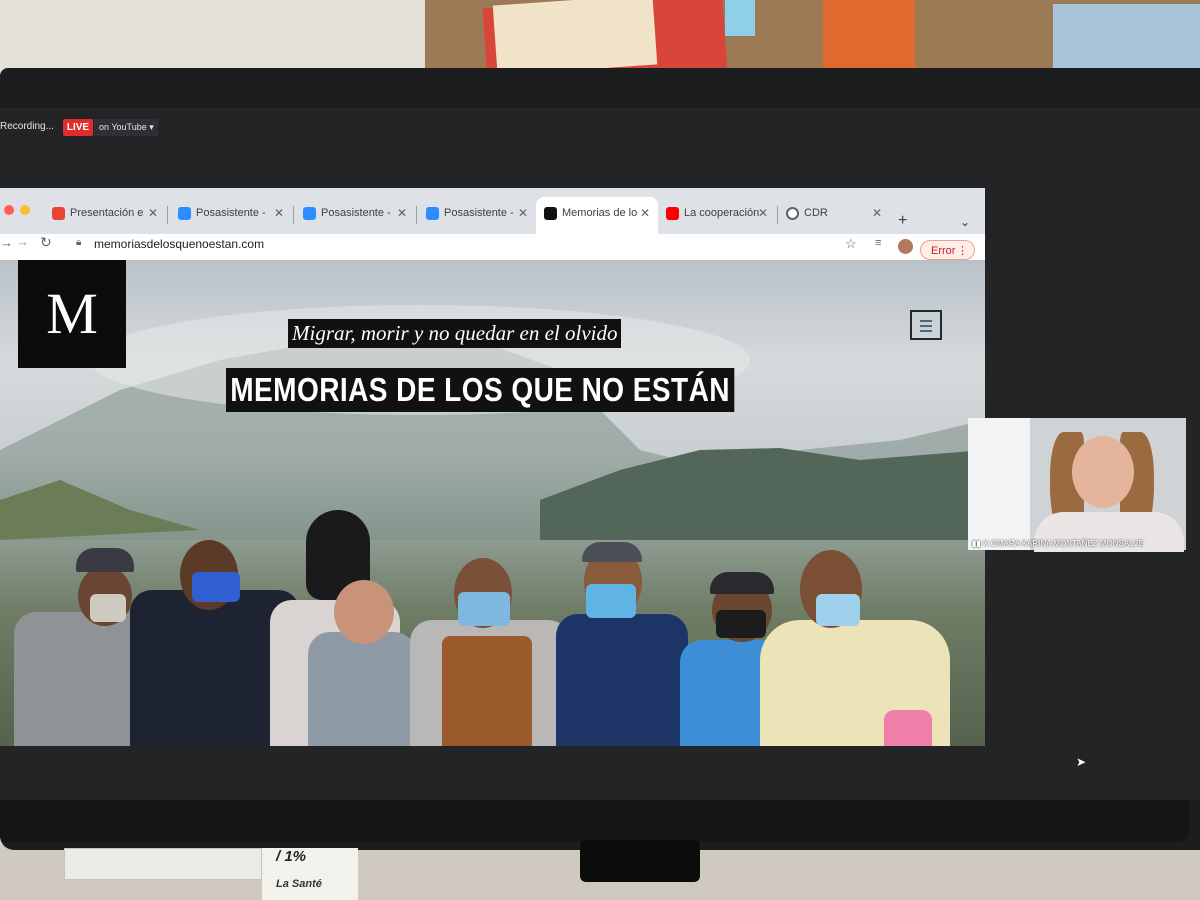 The height and width of the screenshot is (900, 1200). What do you see at coordinates (999, 484) in the screenshot?
I see `video-background-wall` at bounding box center [999, 484].